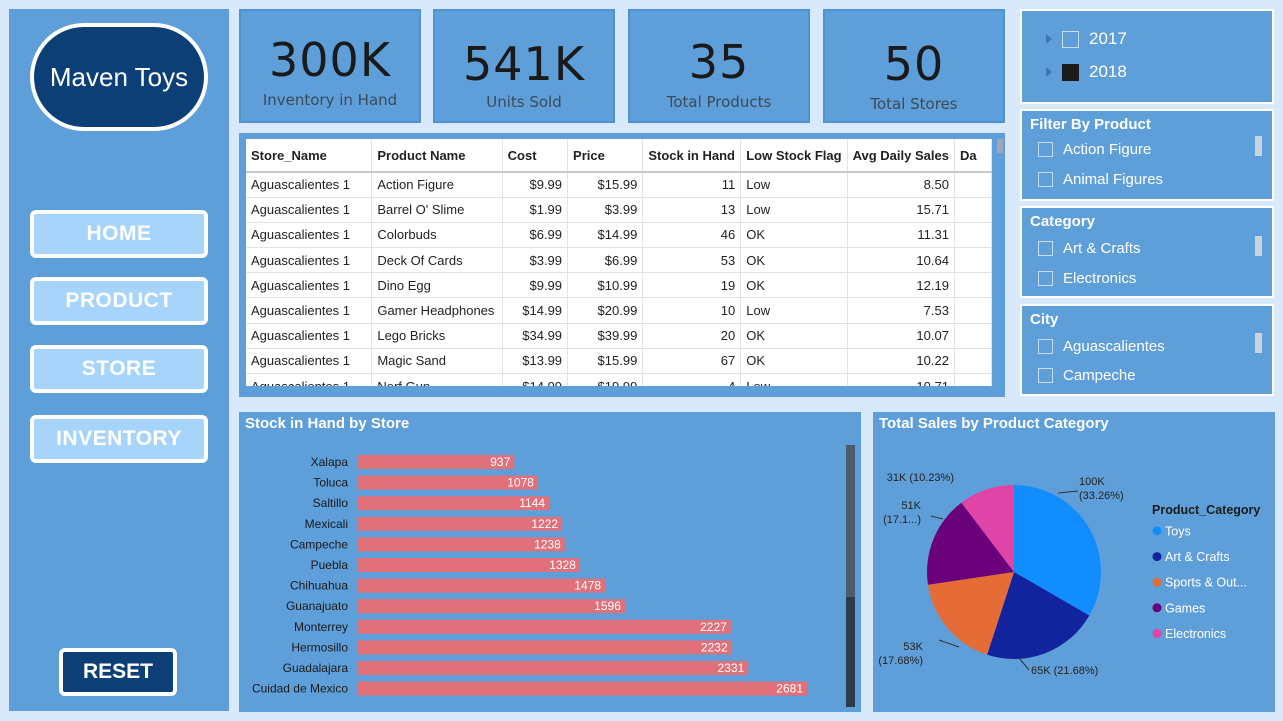  Describe the element at coordinates (1195, 634) in the screenshot. I see `legend-item: Electronics` at that location.